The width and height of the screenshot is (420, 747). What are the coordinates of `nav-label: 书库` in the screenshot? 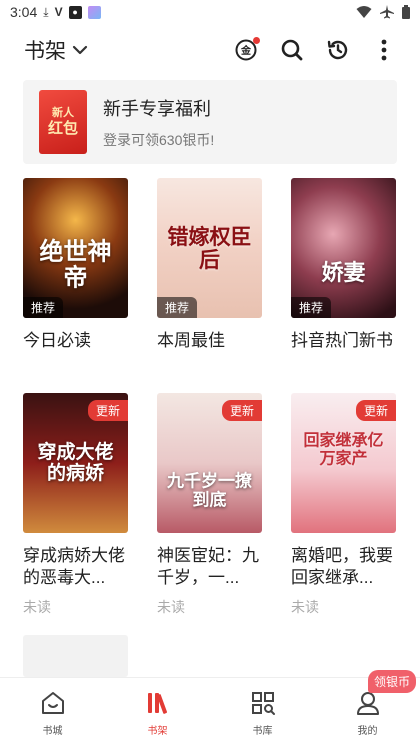 It's located at (262, 731).